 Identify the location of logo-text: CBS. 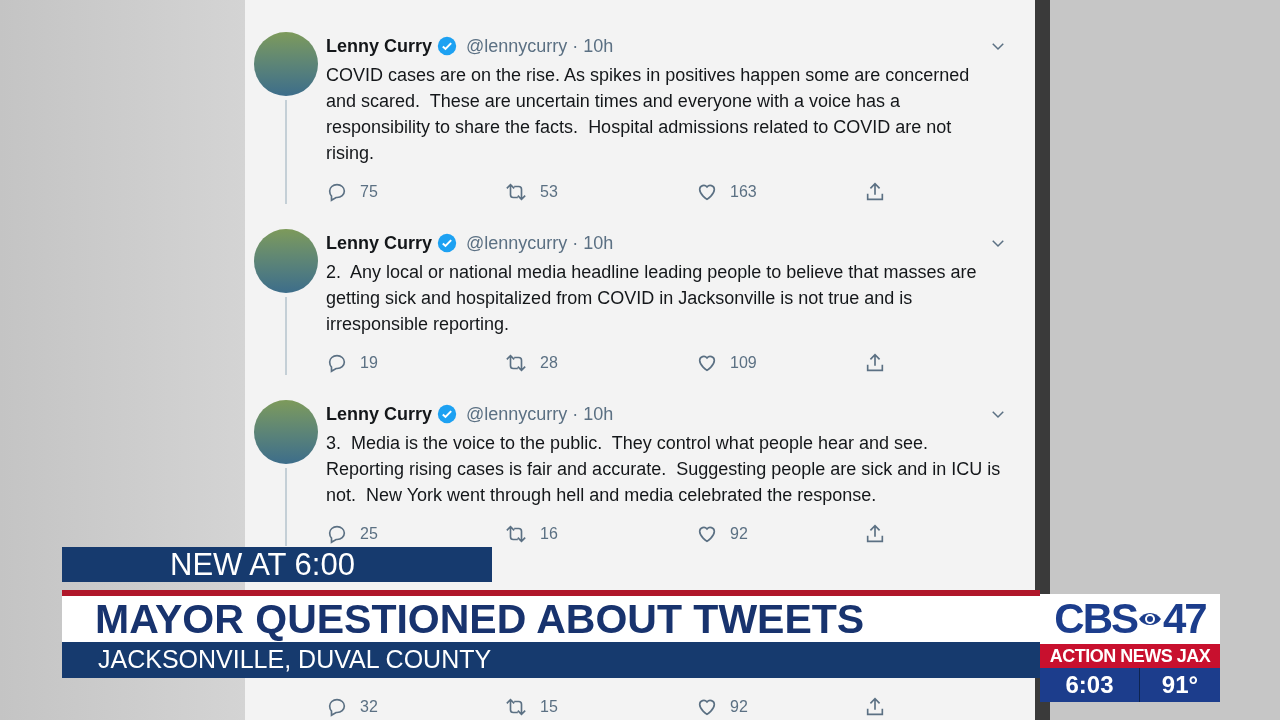
(1095, 619).